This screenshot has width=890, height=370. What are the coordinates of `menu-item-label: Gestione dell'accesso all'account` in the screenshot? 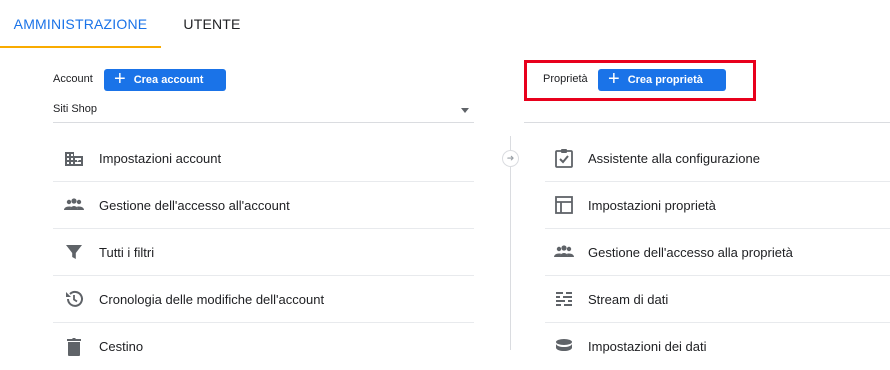 It's located at (194, 205).